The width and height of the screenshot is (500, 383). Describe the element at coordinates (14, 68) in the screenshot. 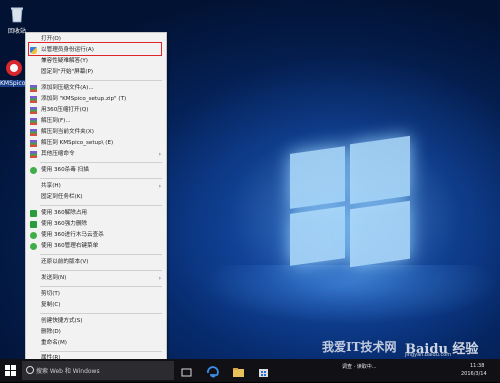

I see `kmspico-icon` at that location.